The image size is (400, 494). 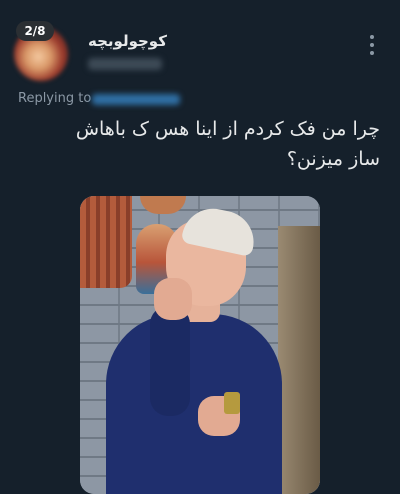 What do you see at coordinates (127, 41) in the screenshot?
I see `author-display-name: کوچولوبچه` at bounding box center [127, 41].